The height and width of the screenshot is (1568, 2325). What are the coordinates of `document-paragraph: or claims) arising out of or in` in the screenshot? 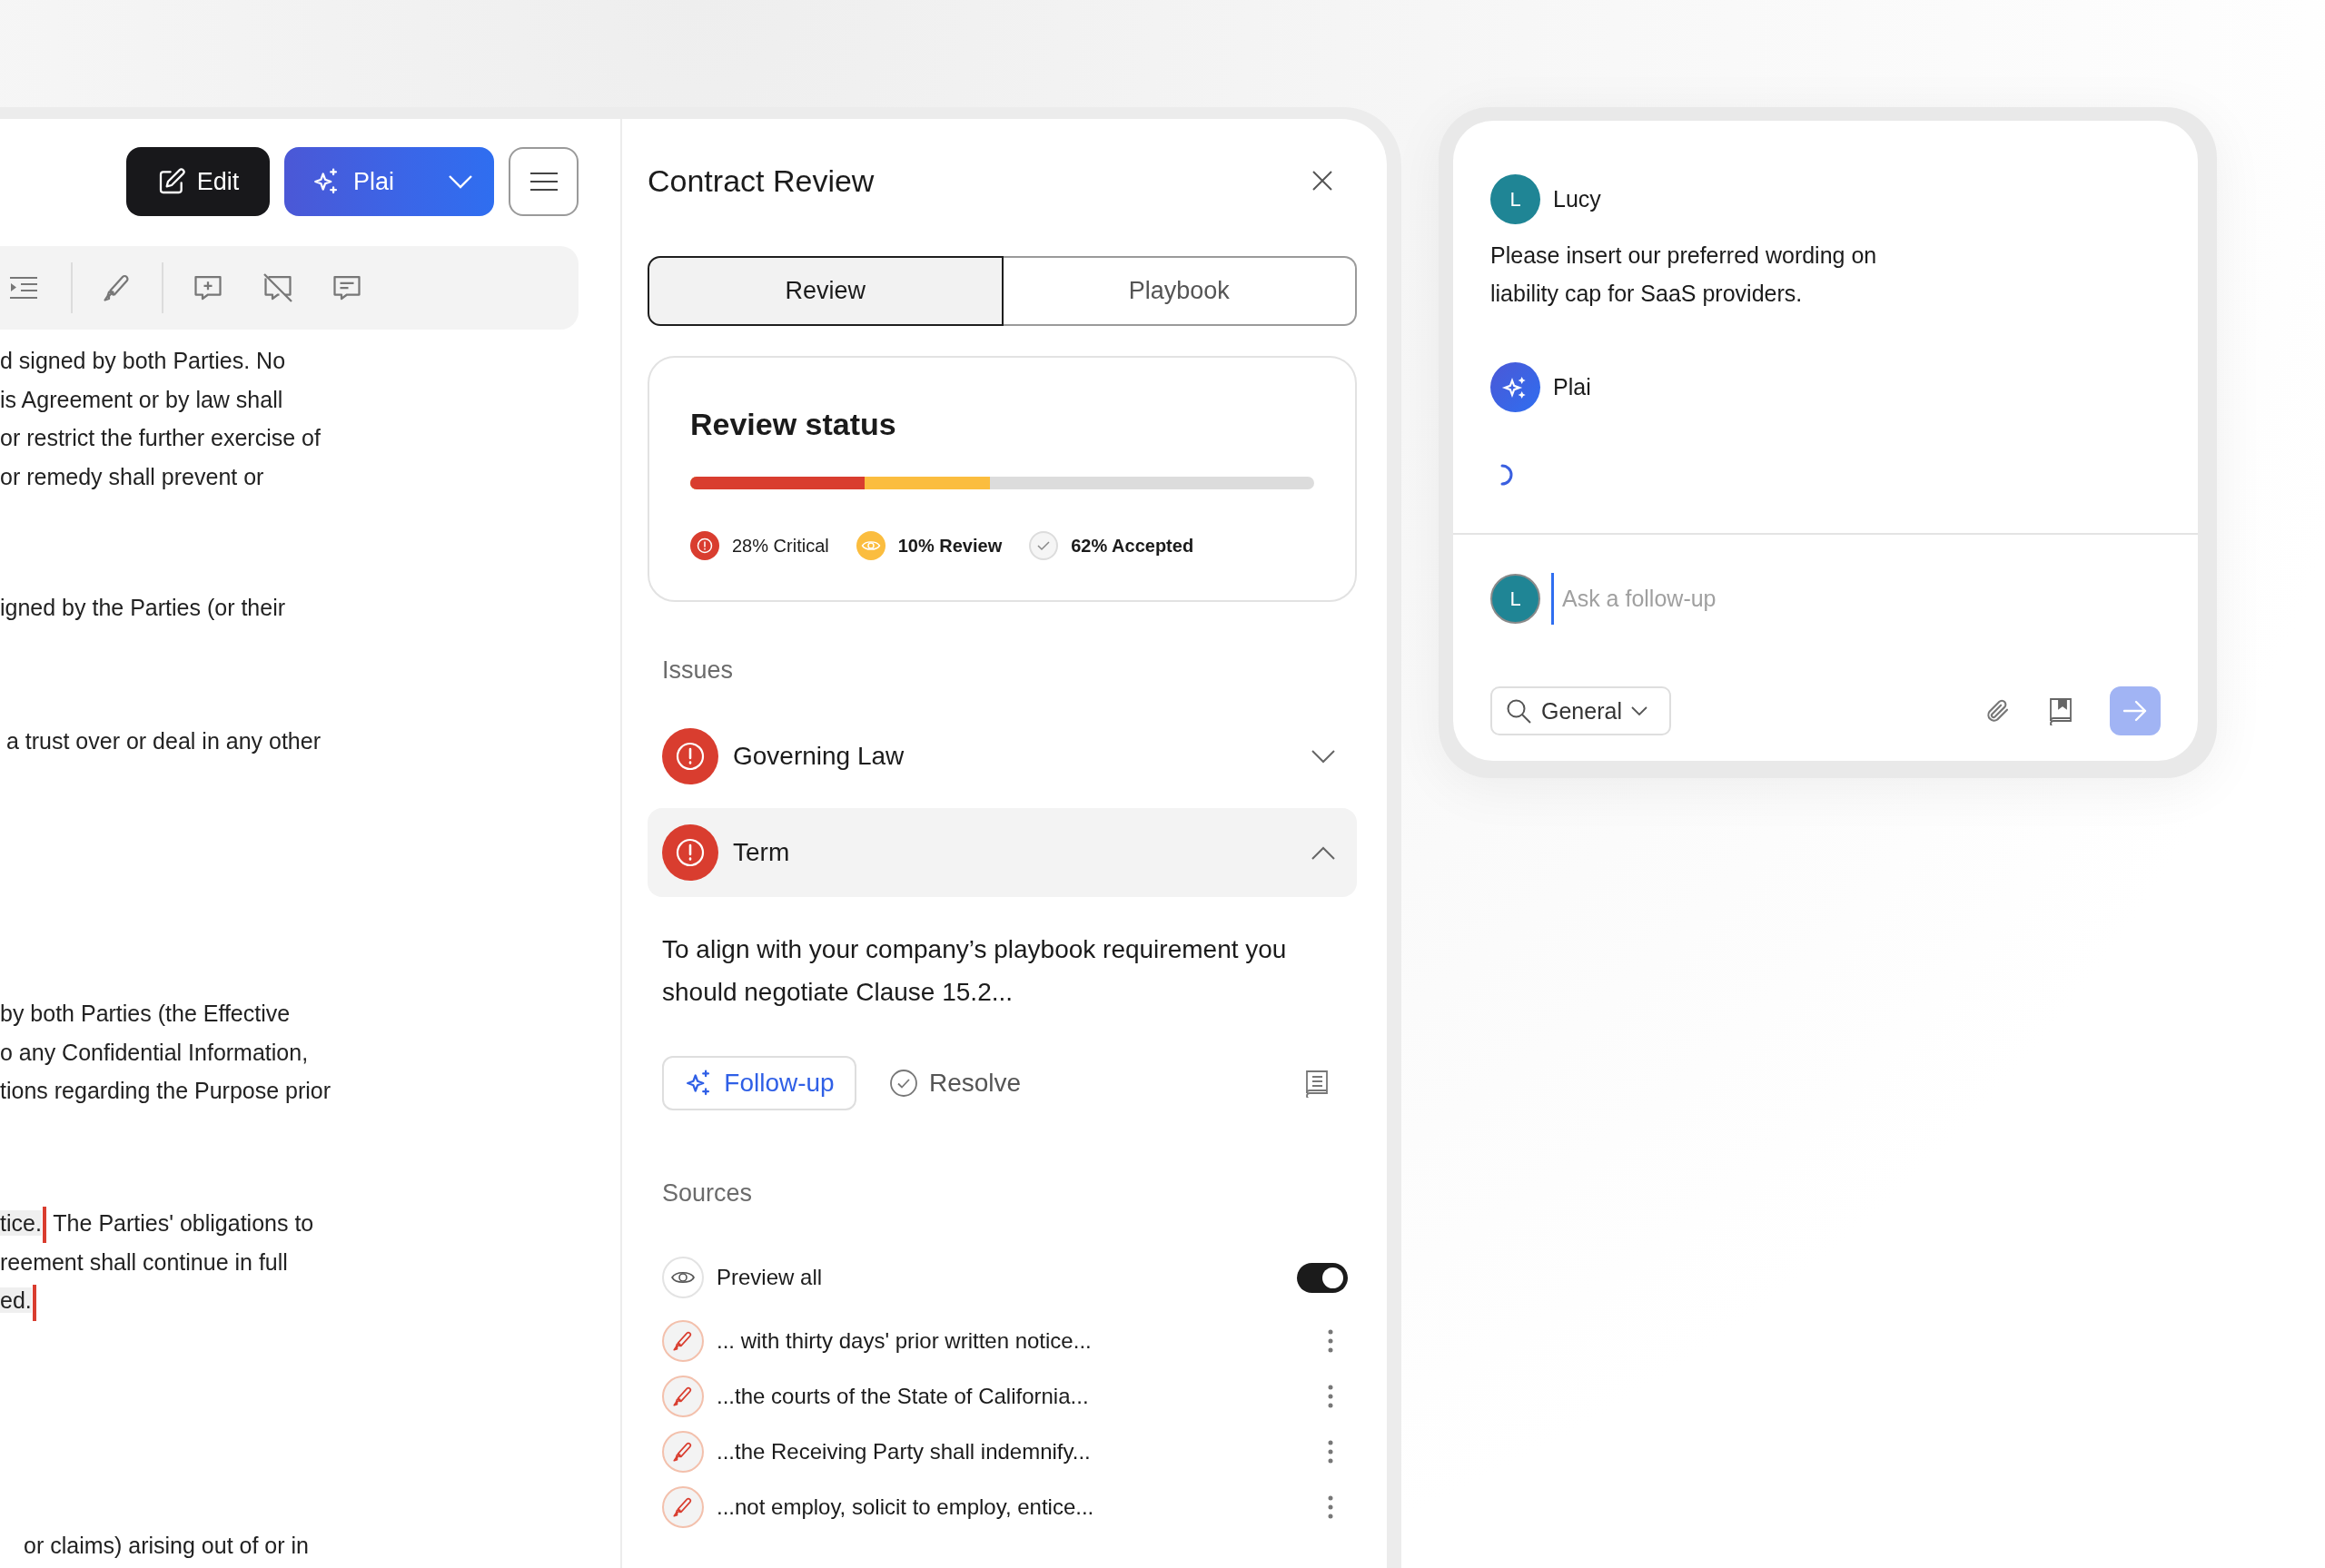 It's located at (166, 1546).